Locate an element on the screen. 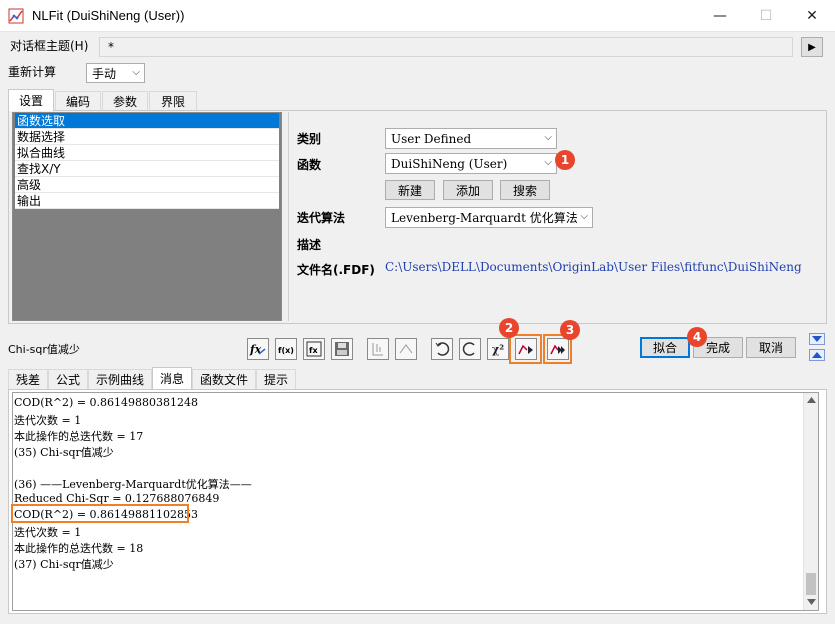 The image size is (835, 624). window-title: NLFit (DuiShiNeng (User)) is located at coordinates (108, 15).